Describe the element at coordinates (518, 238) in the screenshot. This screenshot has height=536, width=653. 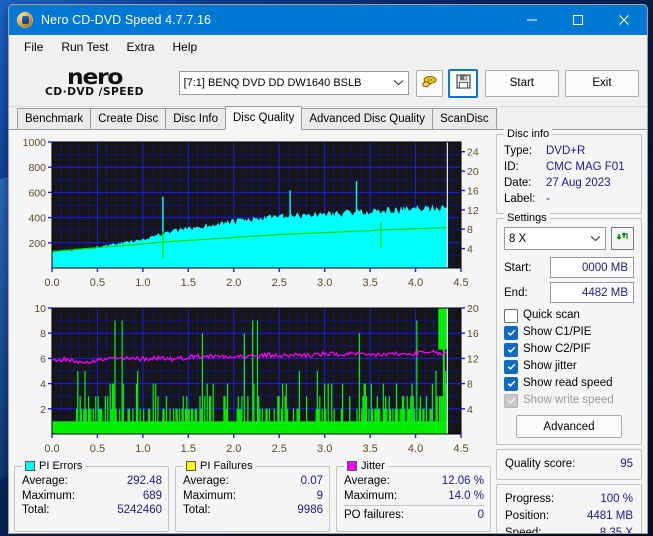
I see `speed-select-value: 8 X` at that location.